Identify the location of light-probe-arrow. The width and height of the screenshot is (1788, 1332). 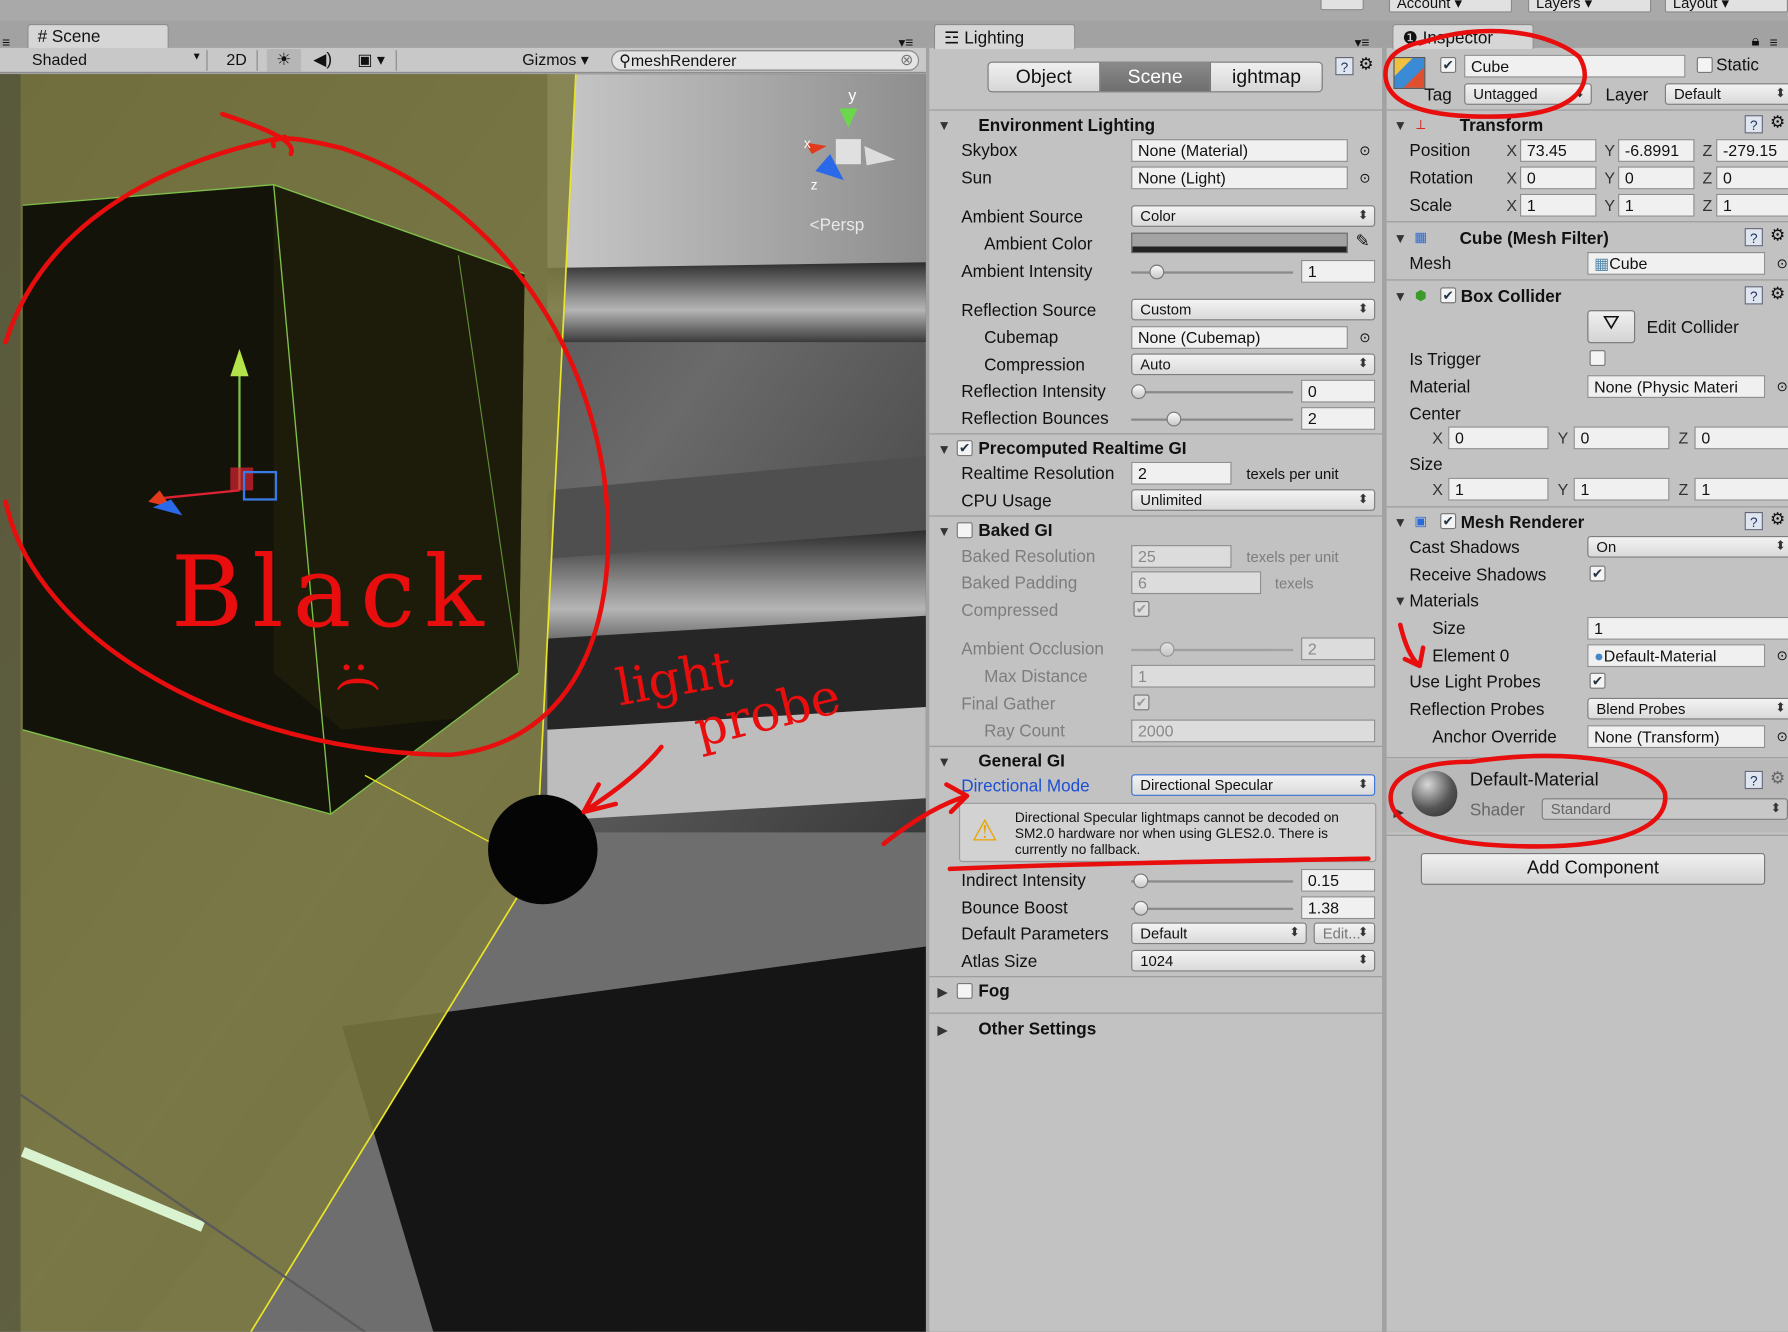
(622, 779).